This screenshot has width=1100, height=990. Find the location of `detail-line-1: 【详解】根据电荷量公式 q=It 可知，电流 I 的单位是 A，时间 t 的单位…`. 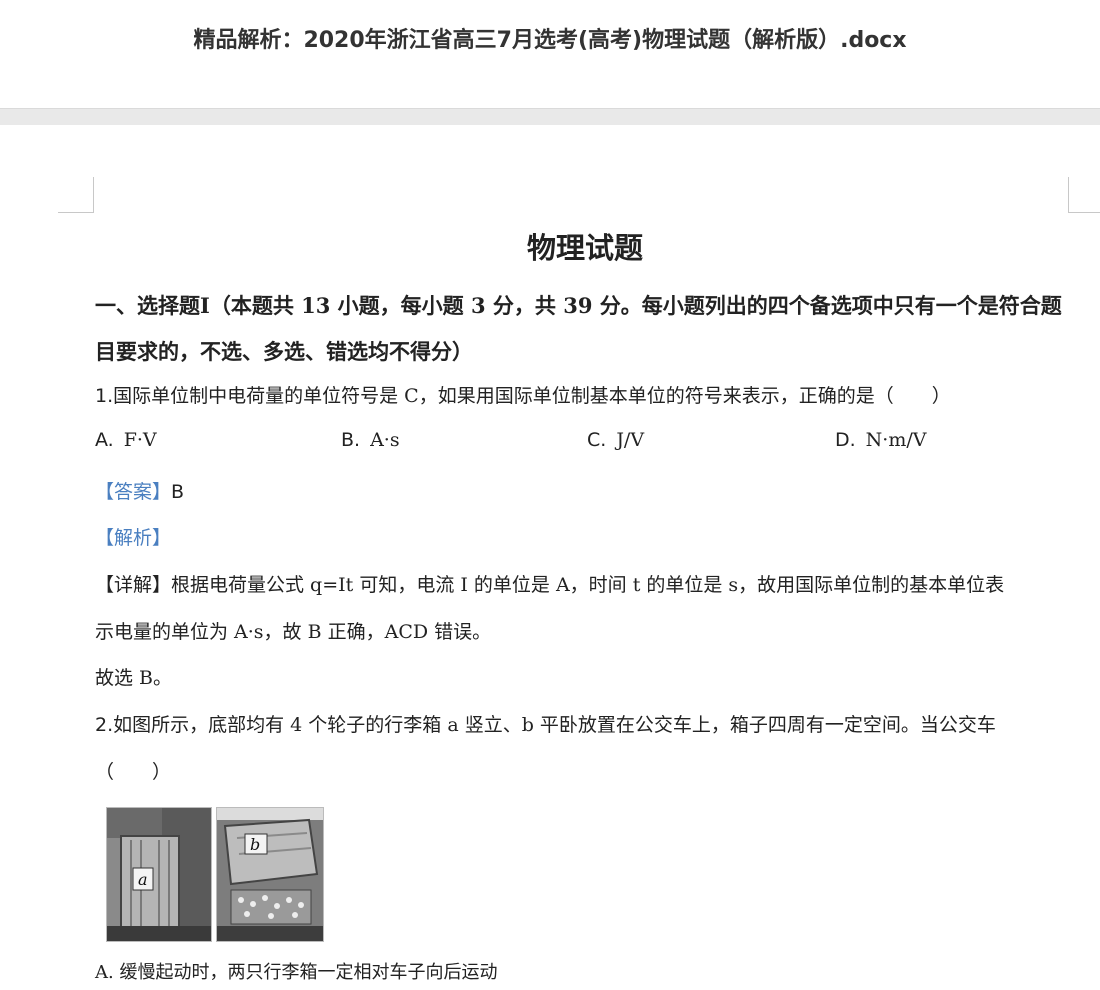

detail-line-1: 【详解】根据电荷量公式 q=It 可知，电流 I 的单位是 A，时间 t 的单位… is located at coordinates (549, 583).